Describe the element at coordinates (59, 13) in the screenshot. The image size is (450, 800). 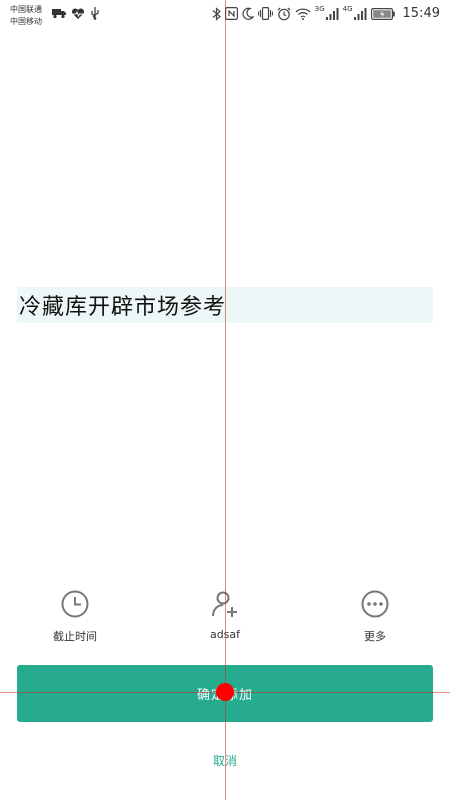
I see `truck-icon` at that location.